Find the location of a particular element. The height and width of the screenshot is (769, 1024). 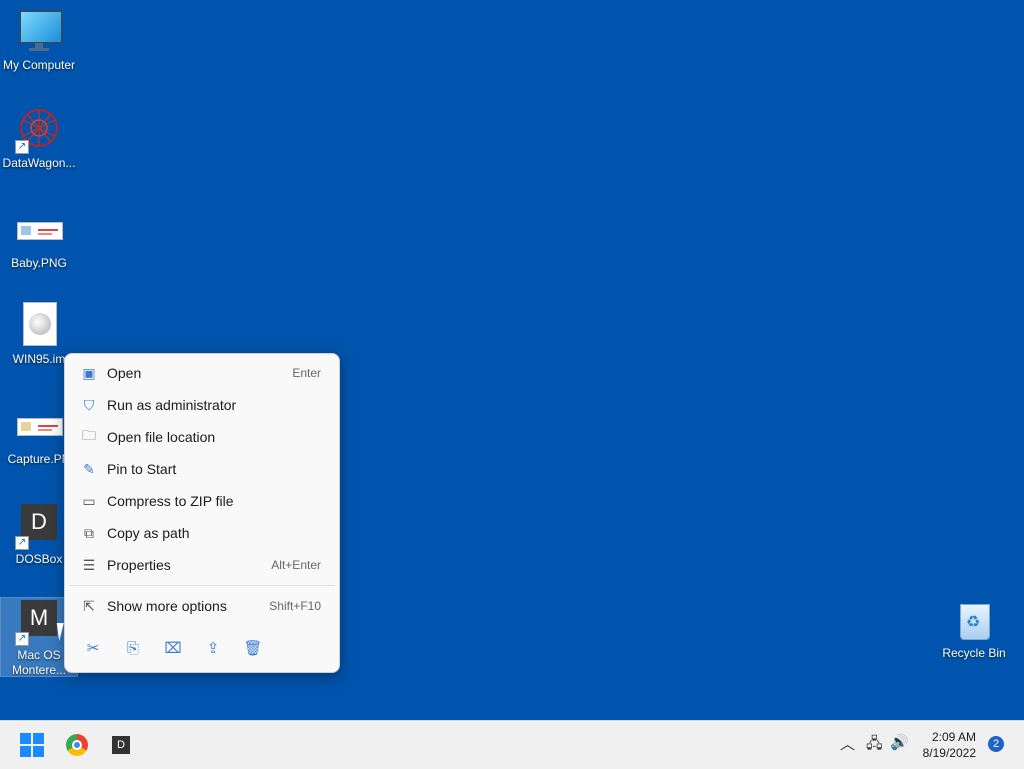

disc-image-icon is located at coordinates (39, 326).